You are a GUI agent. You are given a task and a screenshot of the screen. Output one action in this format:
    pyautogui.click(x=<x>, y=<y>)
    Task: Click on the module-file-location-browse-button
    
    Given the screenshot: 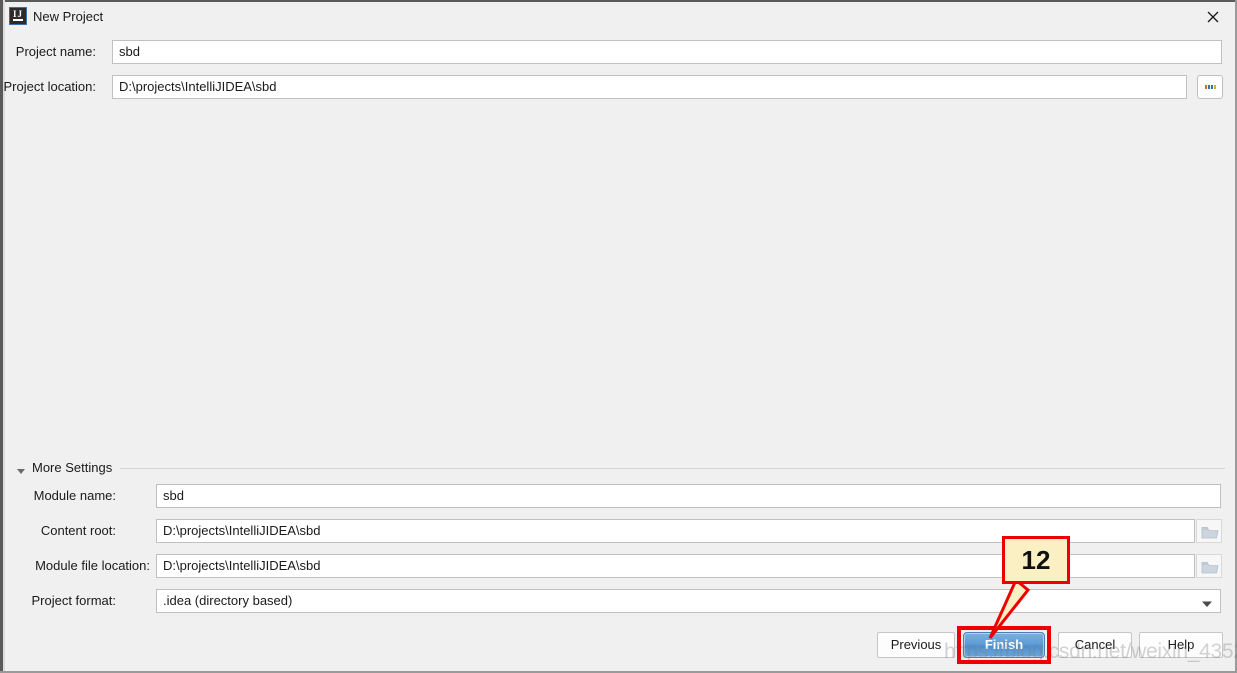 What is the action you would take?
    pyautogui.click(x=1209, y=566)
    